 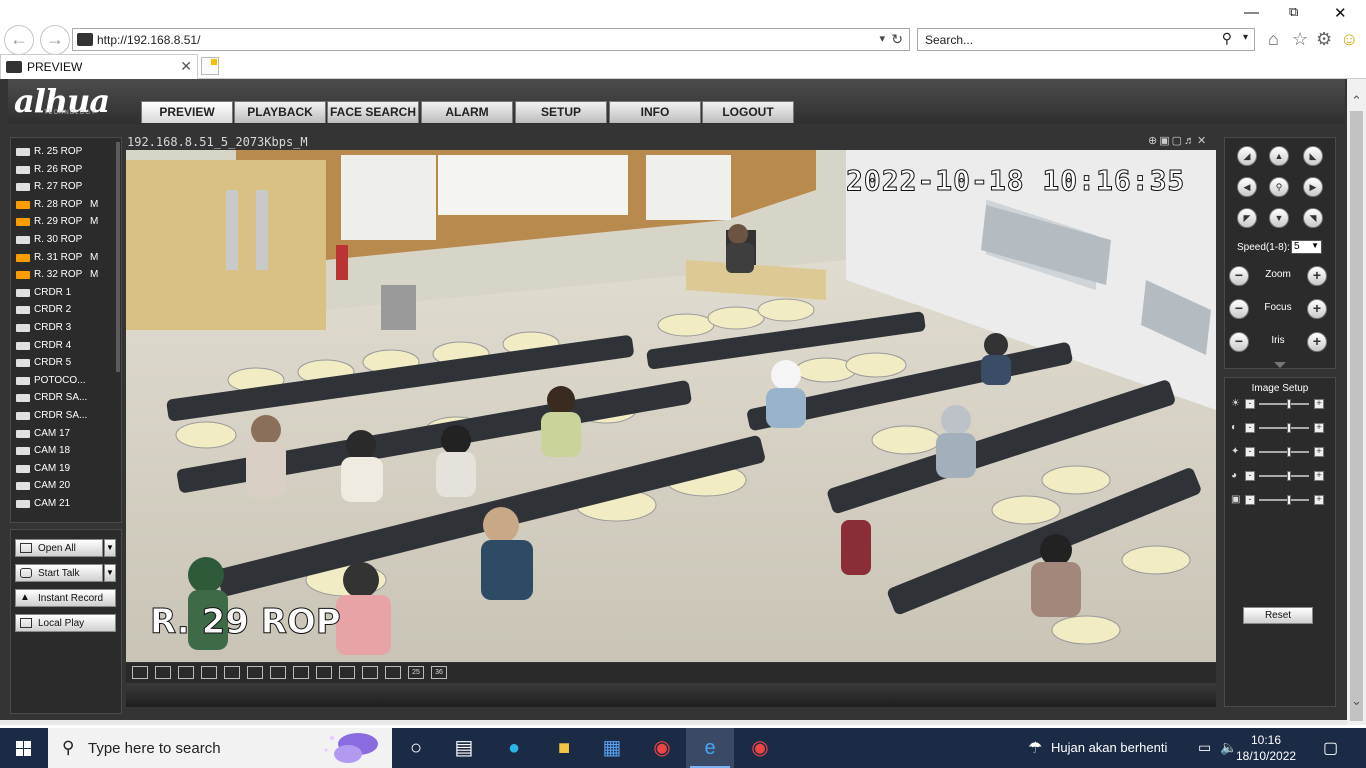 I want to click on zoom-icon: ⊕, so click(x=1153, y=141).